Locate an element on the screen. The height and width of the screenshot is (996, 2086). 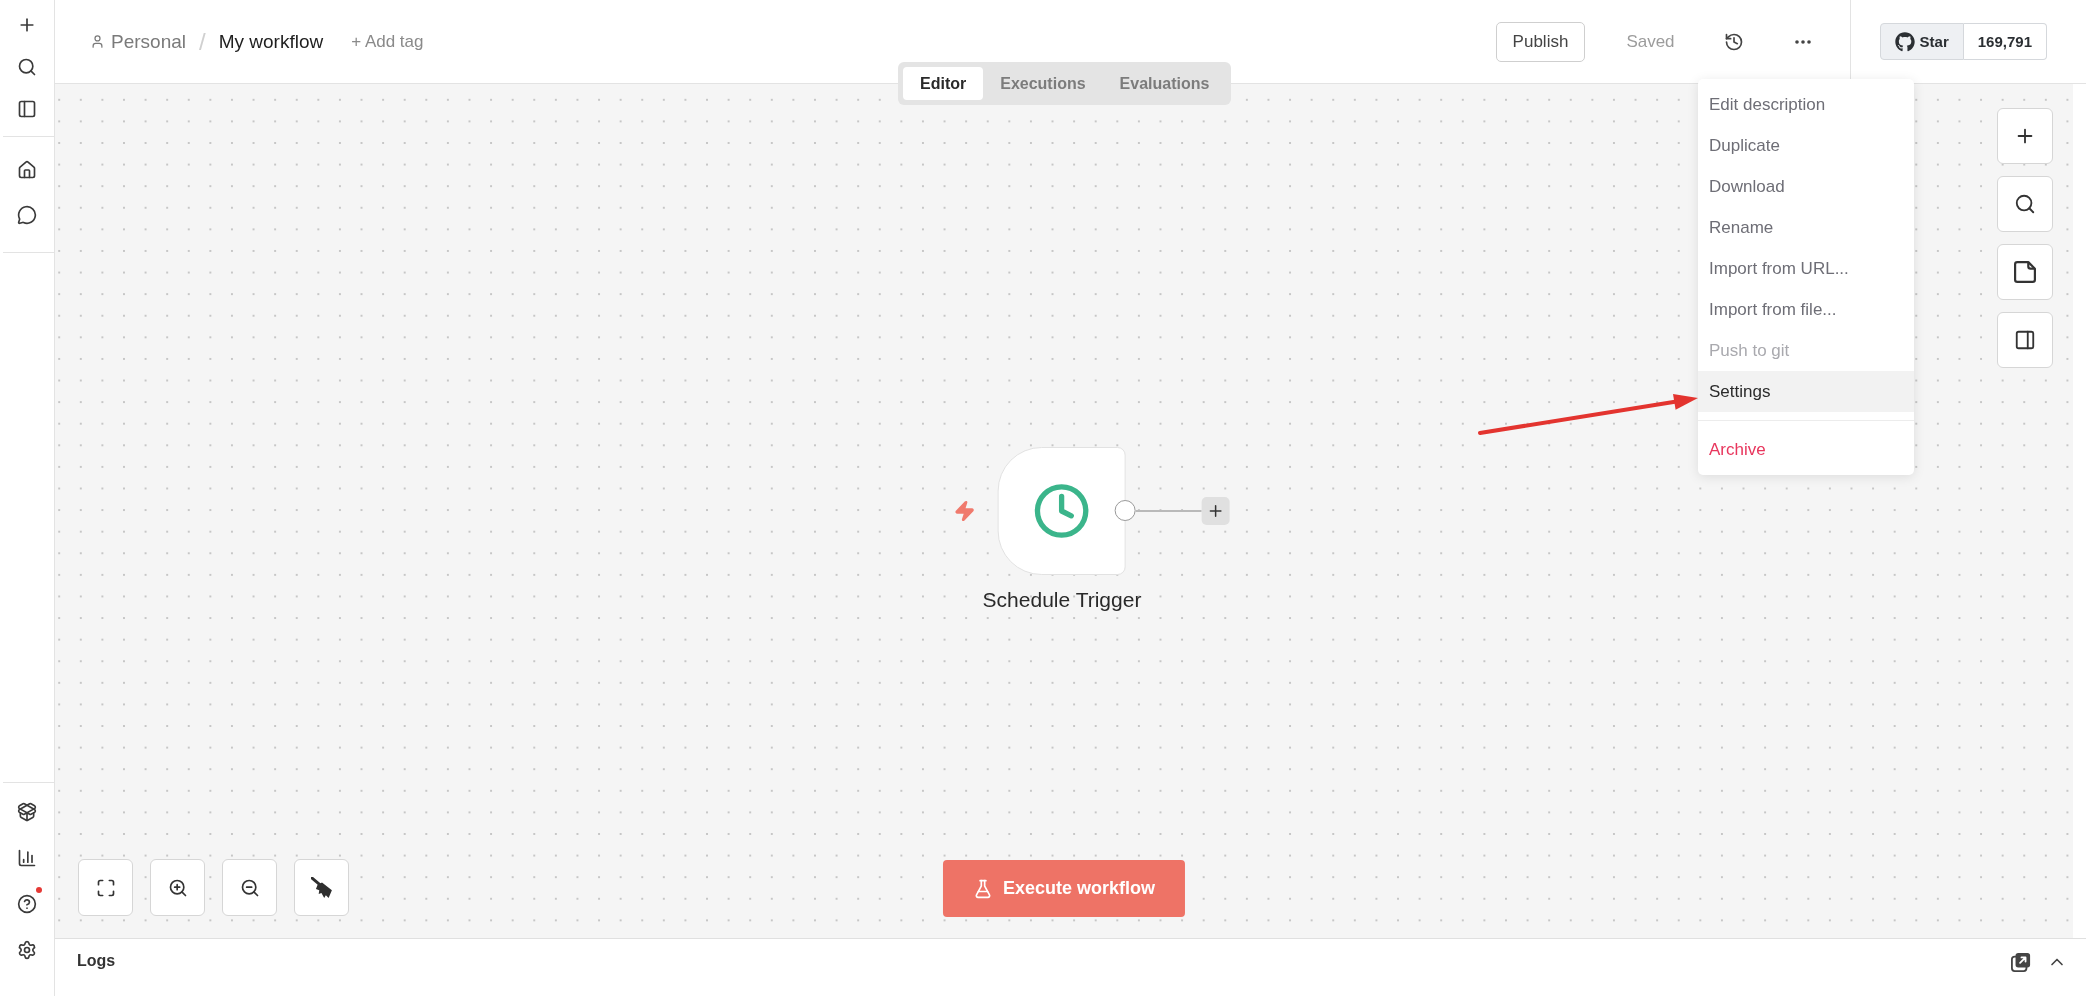
sticky-note-button is located at coordinates (2025, 272).